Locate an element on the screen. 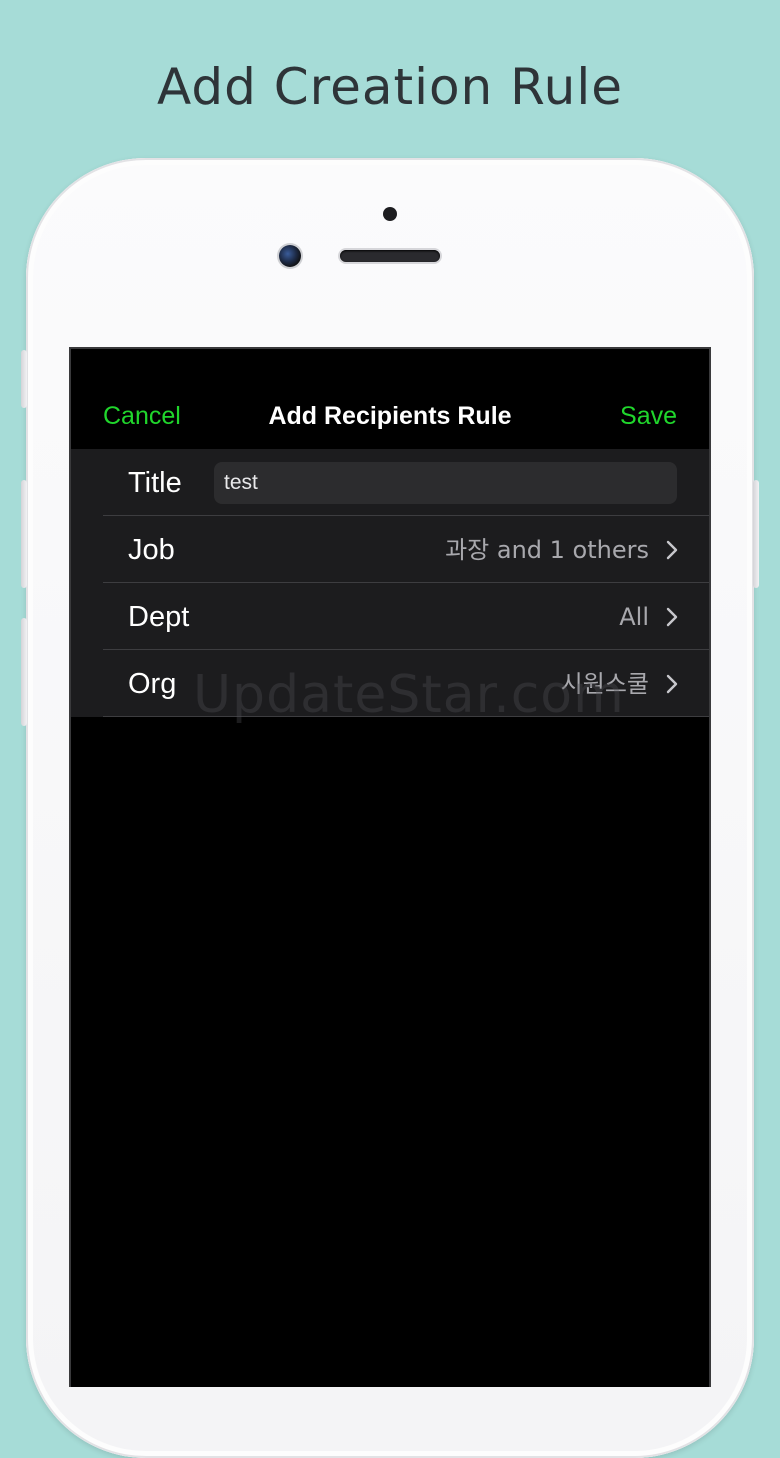  volume-down-button is located at coordinates (24, 672).